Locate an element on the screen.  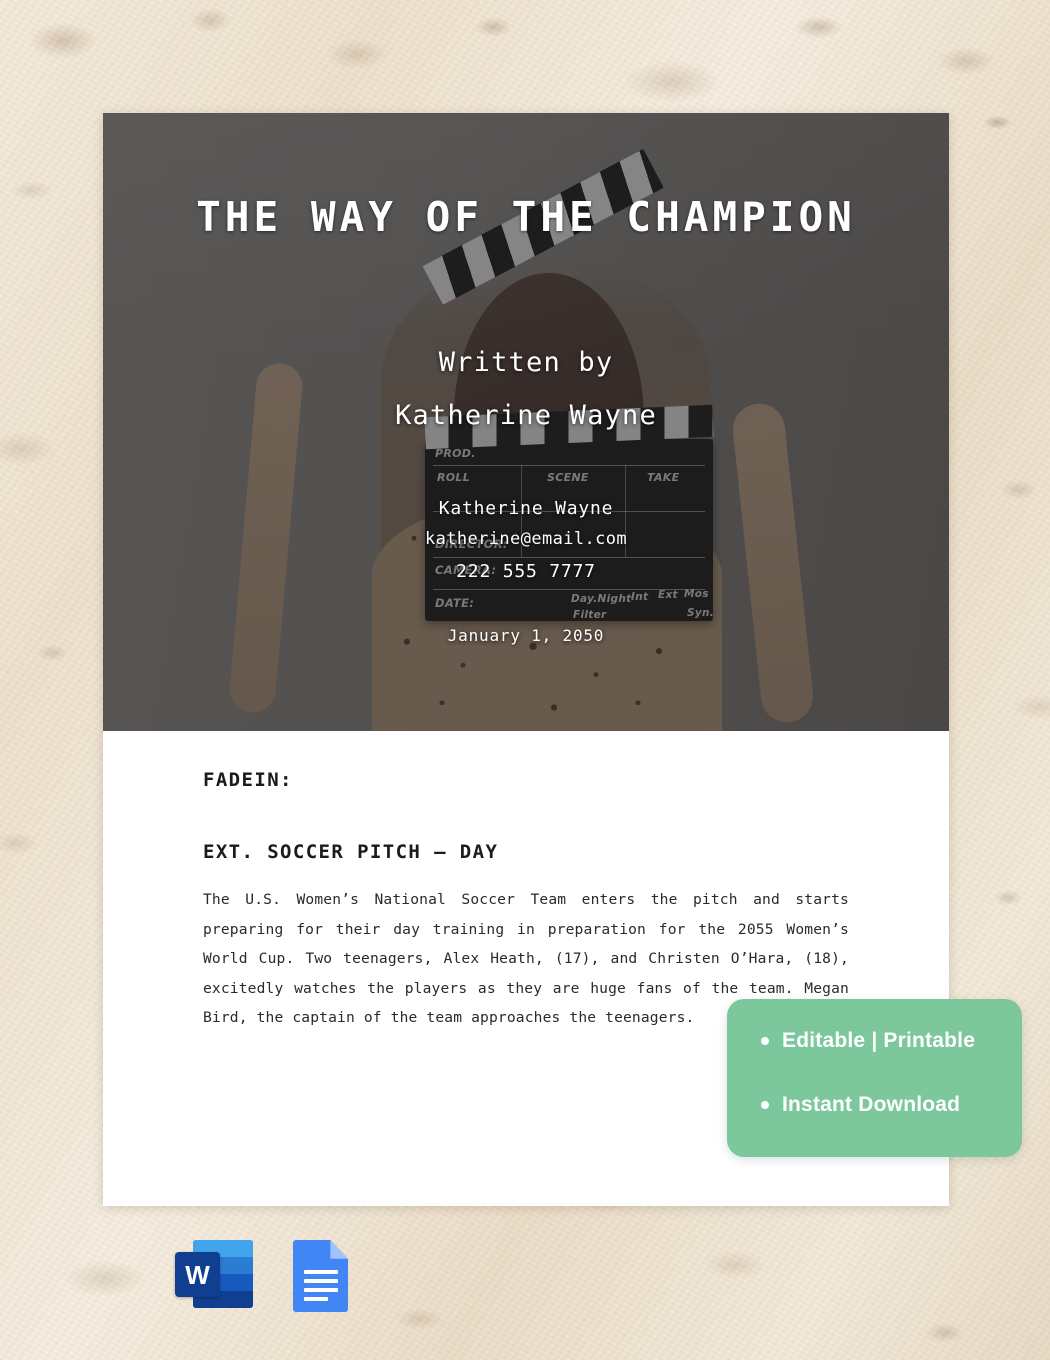
author-name: Katherine Wayne is located at coordinates (526, 415).